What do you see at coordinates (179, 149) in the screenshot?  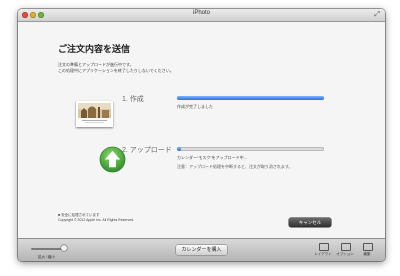 I see `upload-progress-fill` at bounding box center [179, 149].